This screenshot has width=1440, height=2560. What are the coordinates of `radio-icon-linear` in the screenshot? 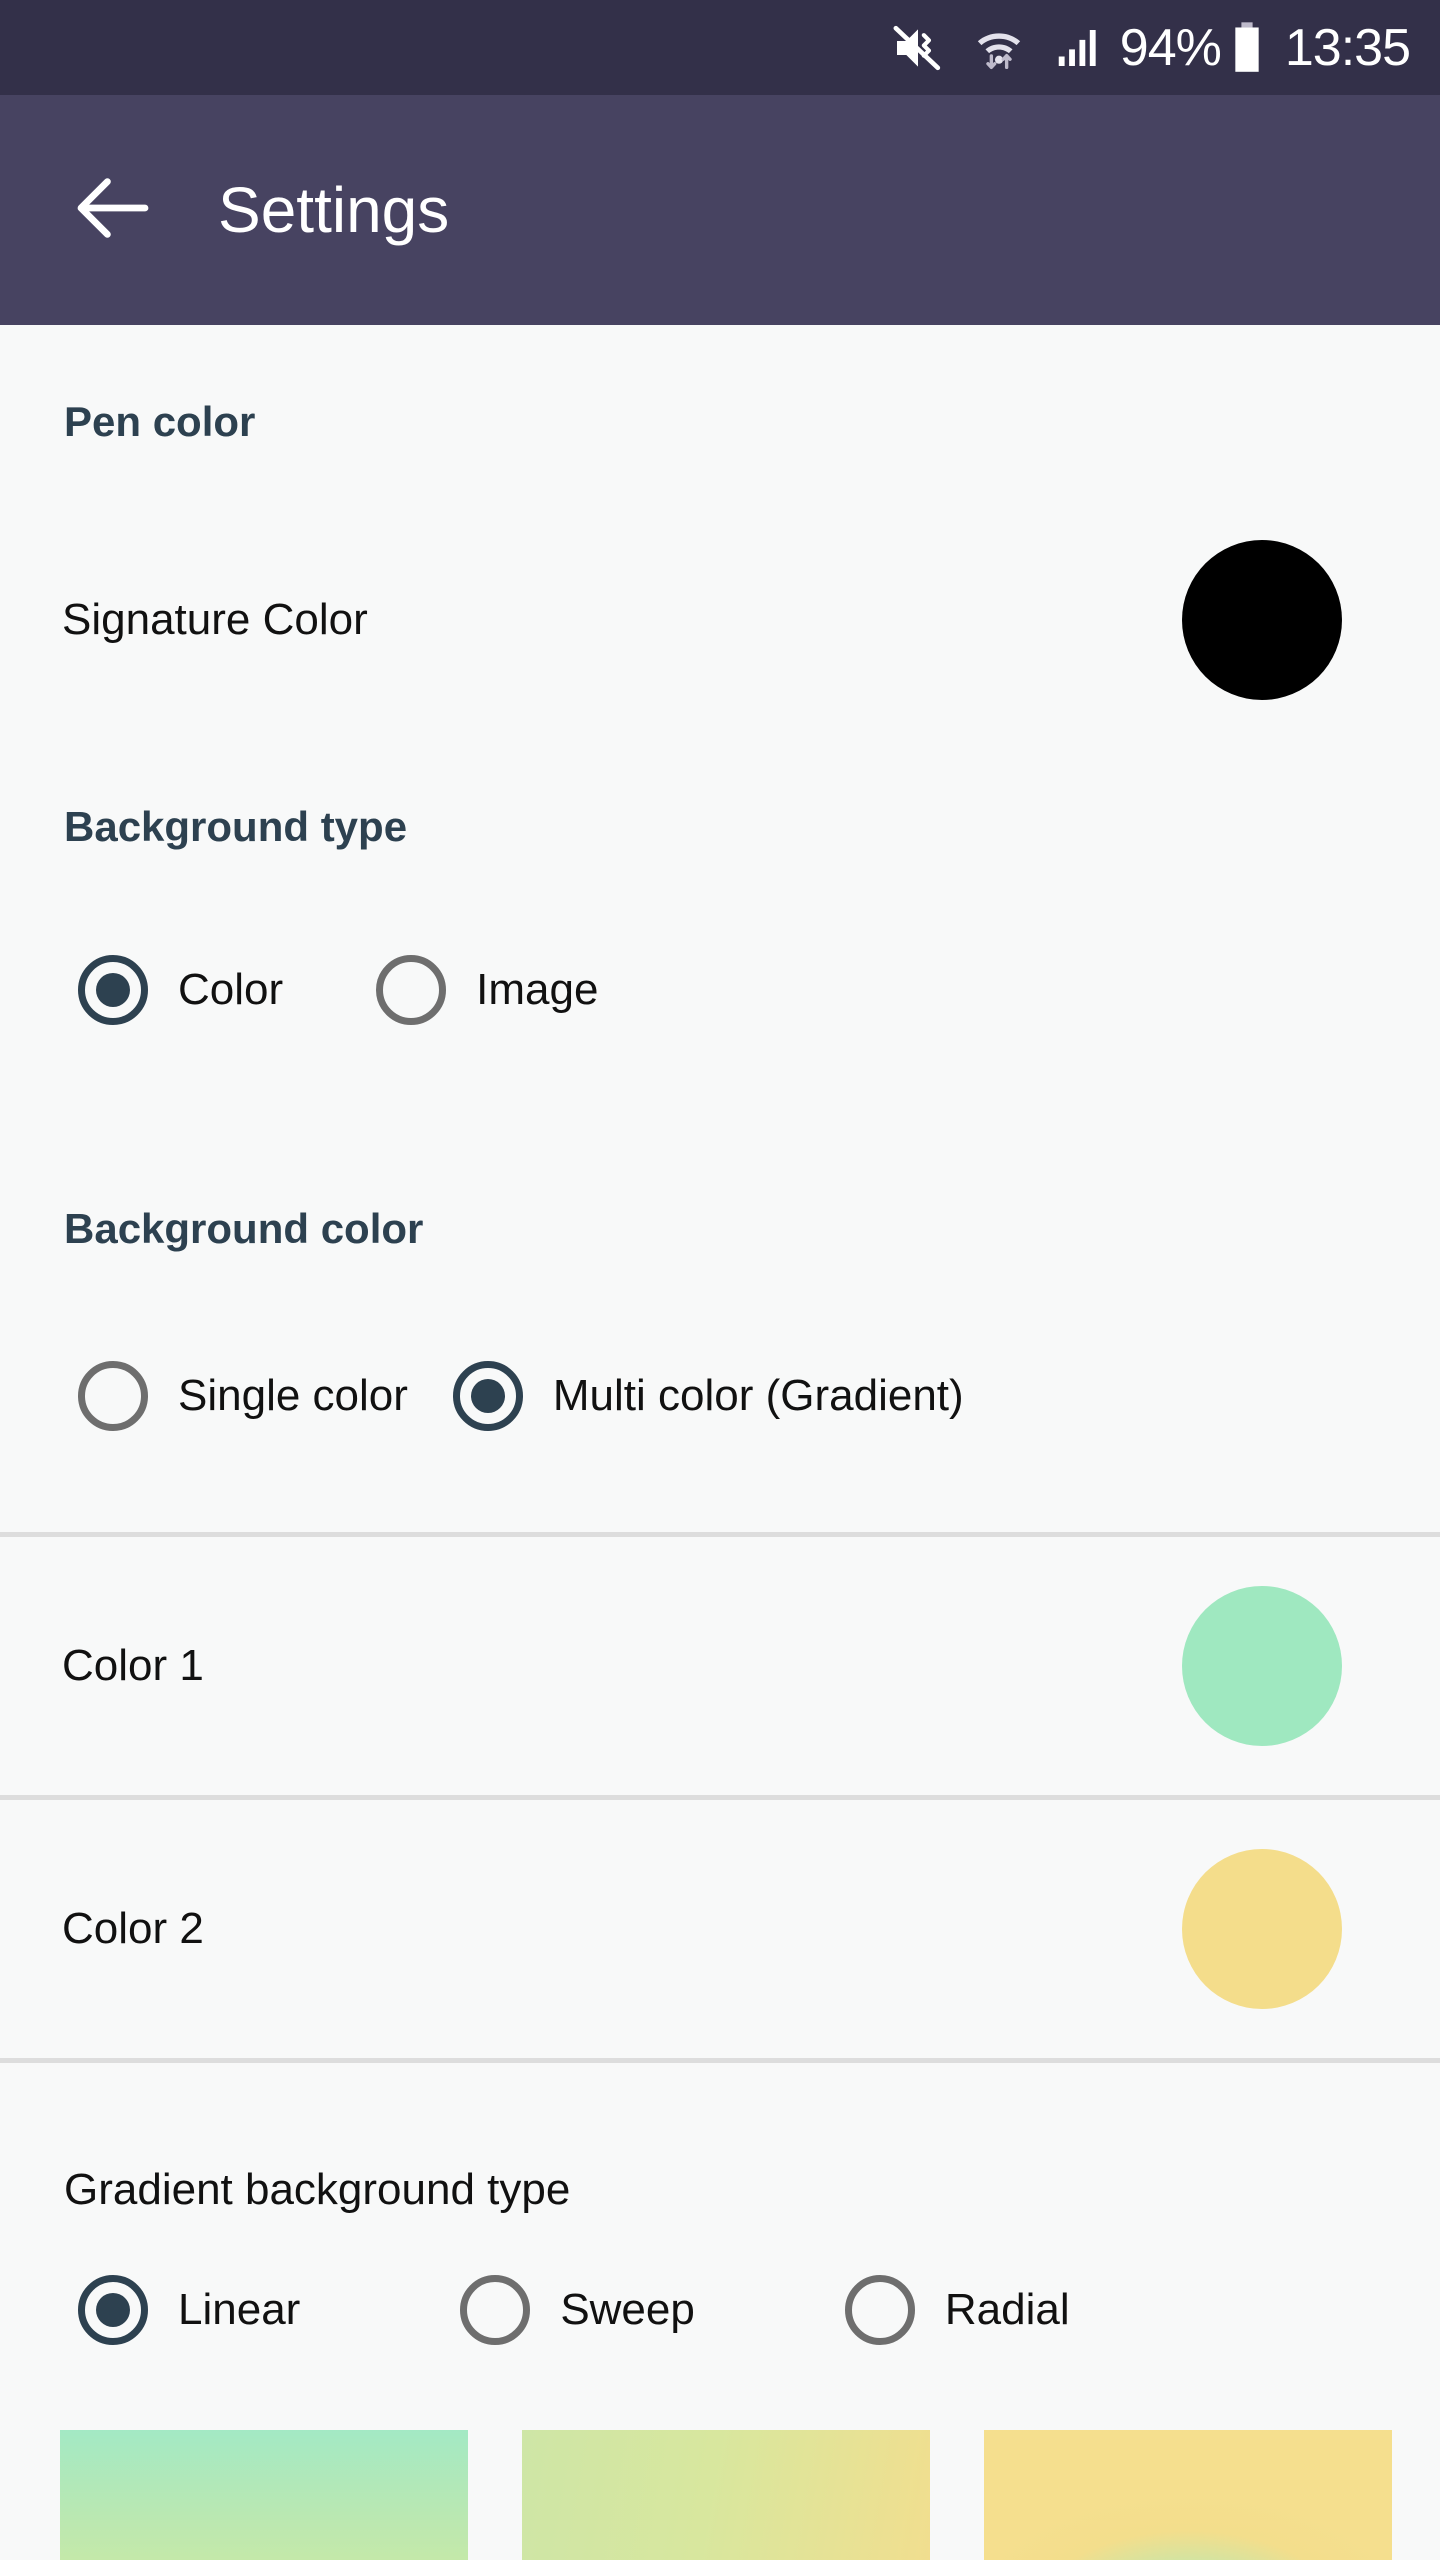 It's located at (113, 2310).